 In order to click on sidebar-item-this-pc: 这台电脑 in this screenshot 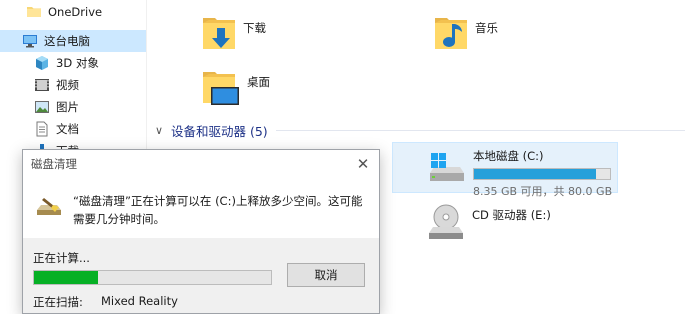, I will do `click(73, 41)`.